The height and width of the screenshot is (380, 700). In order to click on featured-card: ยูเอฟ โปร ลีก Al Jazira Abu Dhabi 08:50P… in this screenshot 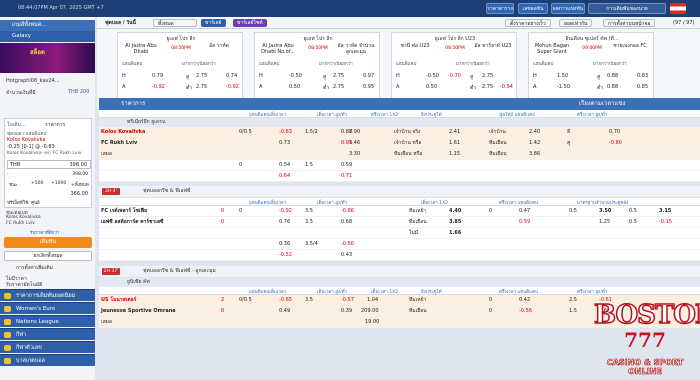, I will do `click(180, 68)`.